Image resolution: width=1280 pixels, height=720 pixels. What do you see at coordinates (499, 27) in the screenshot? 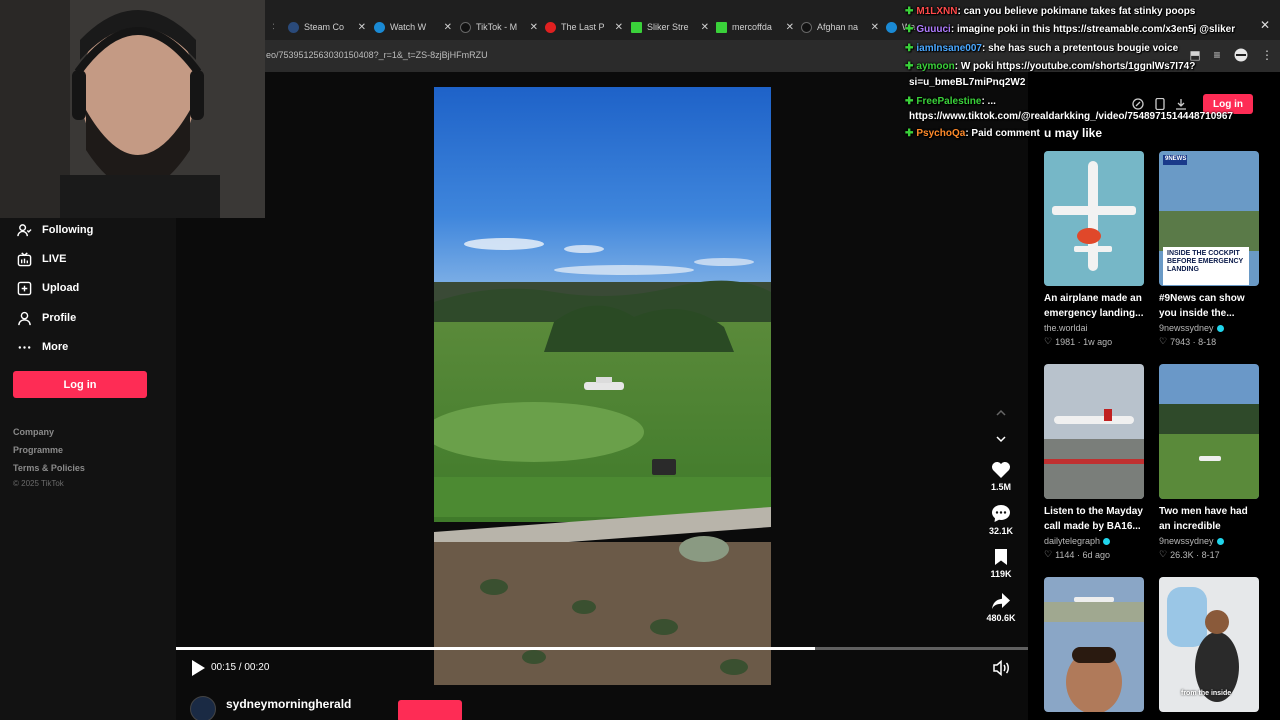
I see `browser-tab: TikTok - M ✕` at bounding box center [499, 27].